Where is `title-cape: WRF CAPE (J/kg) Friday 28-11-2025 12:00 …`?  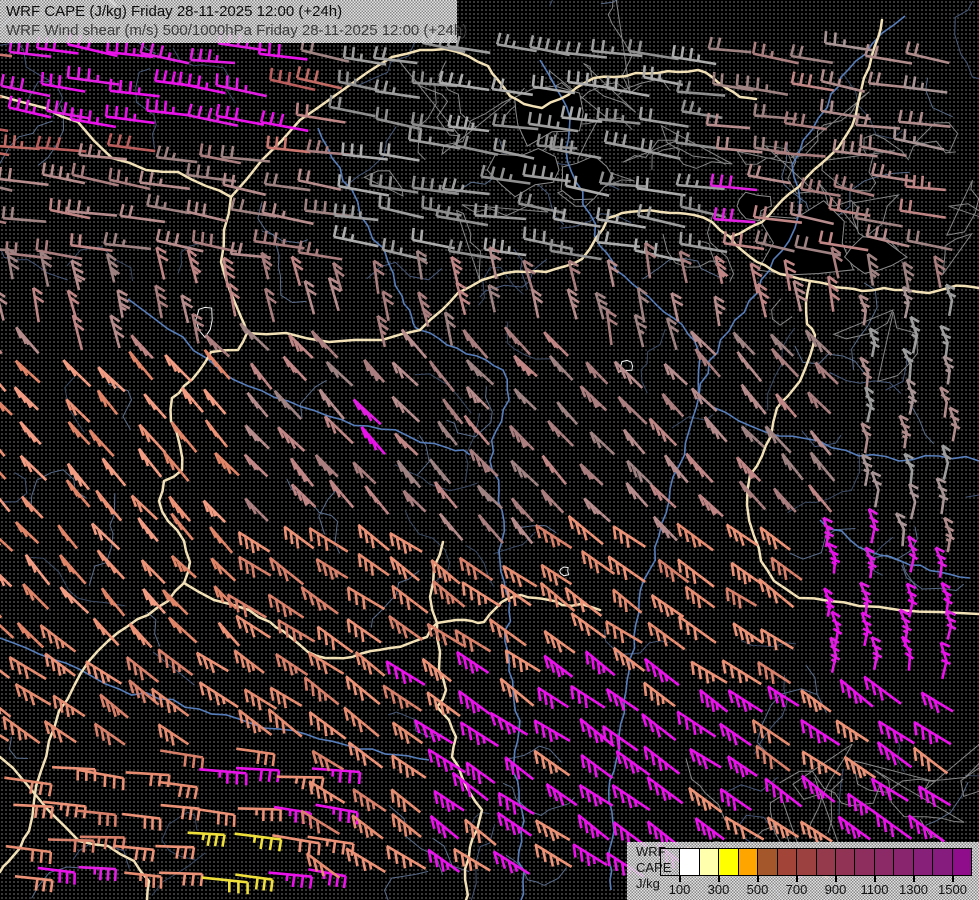 title-cape: WRF CAPE (J/kg) Friday 28-11-2025 12:00 … is located at coordinates (174, 11).